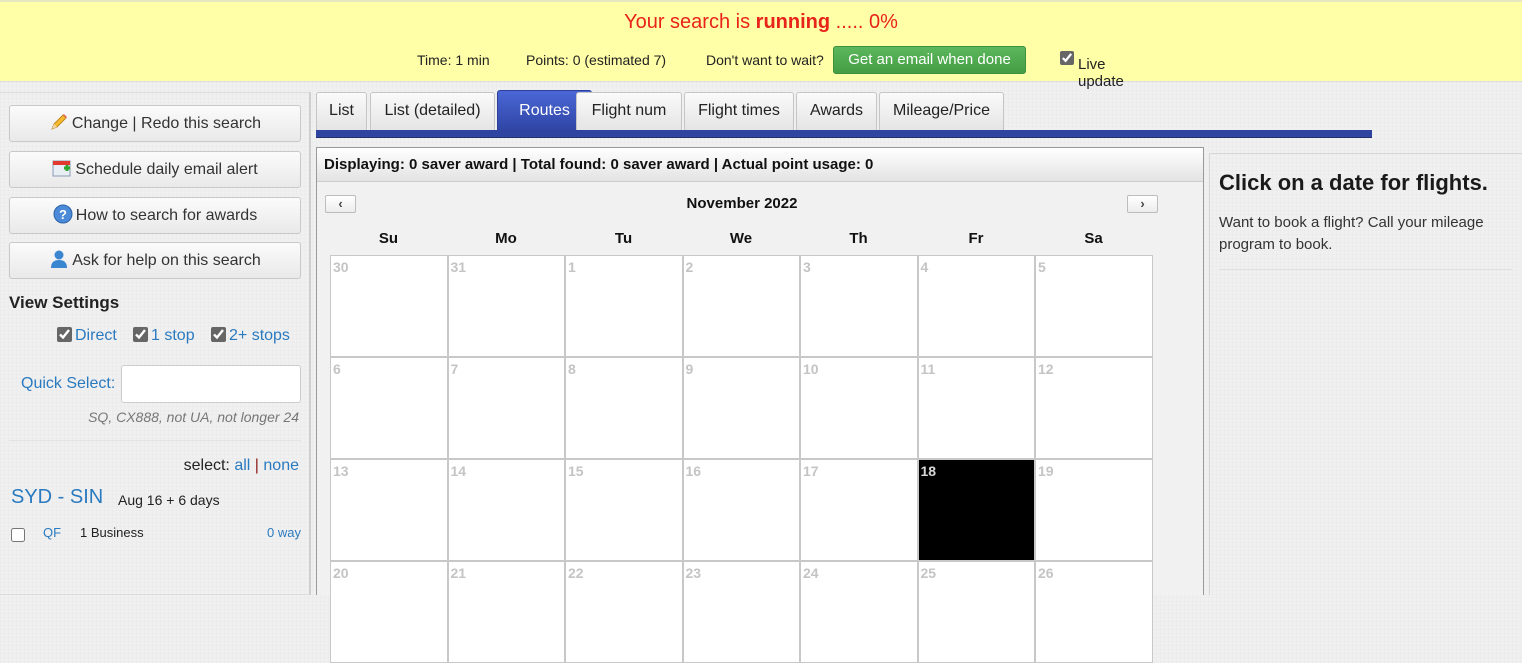 The image size is (1522, 663). Describe the element at coordinates (576, 471) in the screenshot. I see `day-number: 15` at that location.